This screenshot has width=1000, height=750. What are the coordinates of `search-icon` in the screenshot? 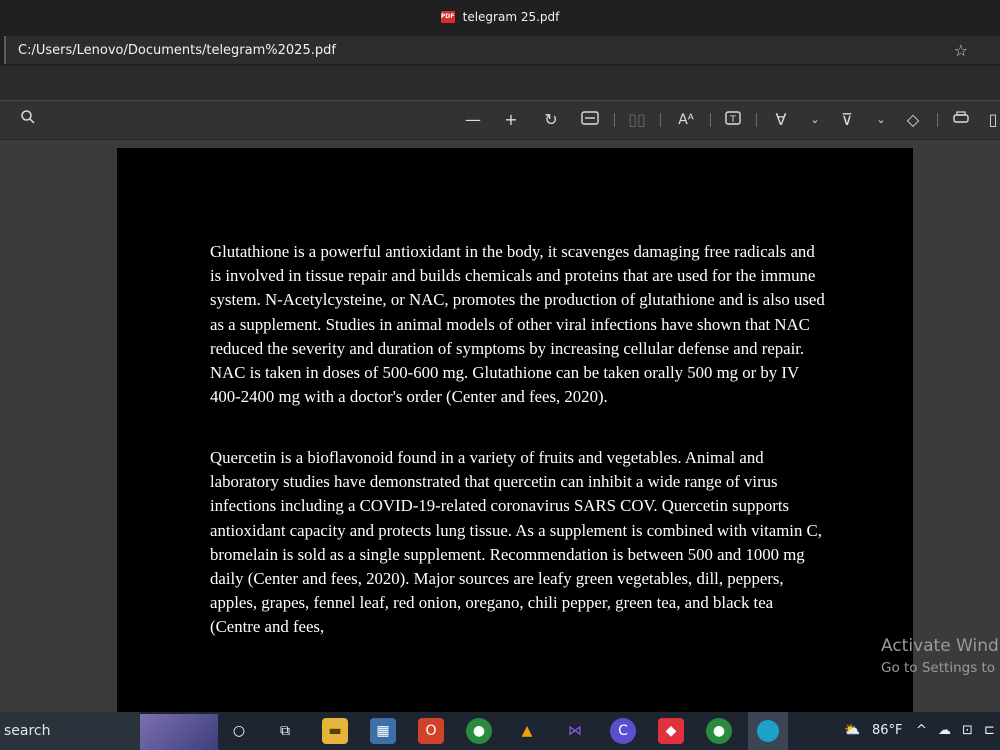 It's located at (28, 120).